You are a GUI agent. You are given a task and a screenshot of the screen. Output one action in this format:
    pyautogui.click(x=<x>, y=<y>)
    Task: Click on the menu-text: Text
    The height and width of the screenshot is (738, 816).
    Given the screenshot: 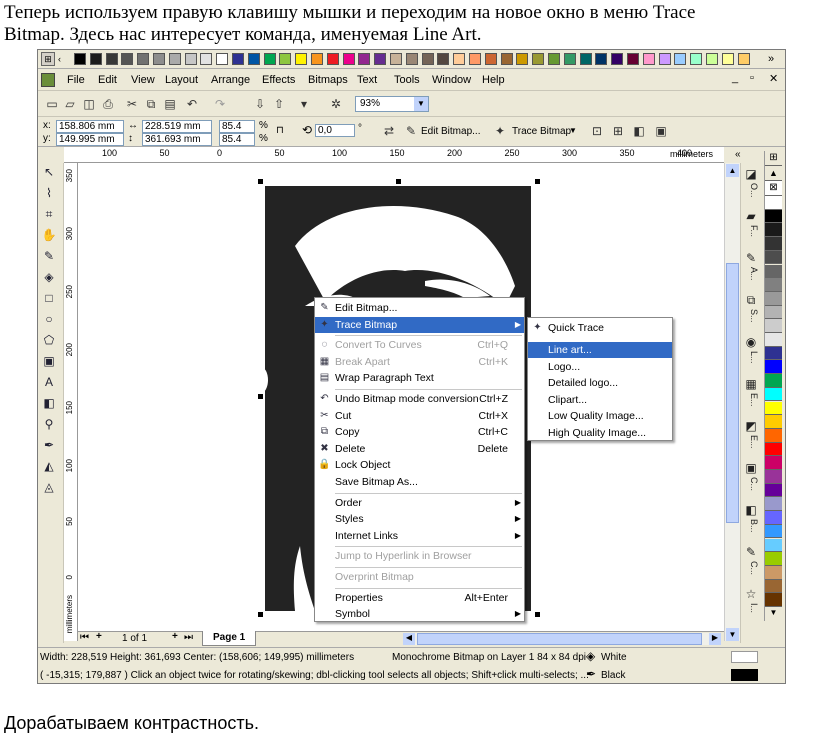 What is the action you would take?
    pyautogui.click(x=367, y=80)
    